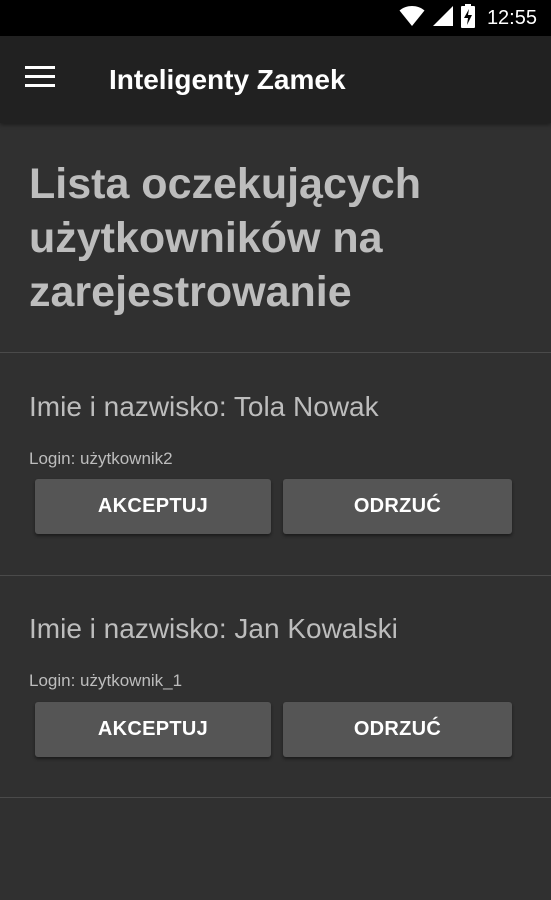  Describe the element at coordinates (106, 680) in the screenshot. I see `user-login: Login: użytkownik_1` at that location.